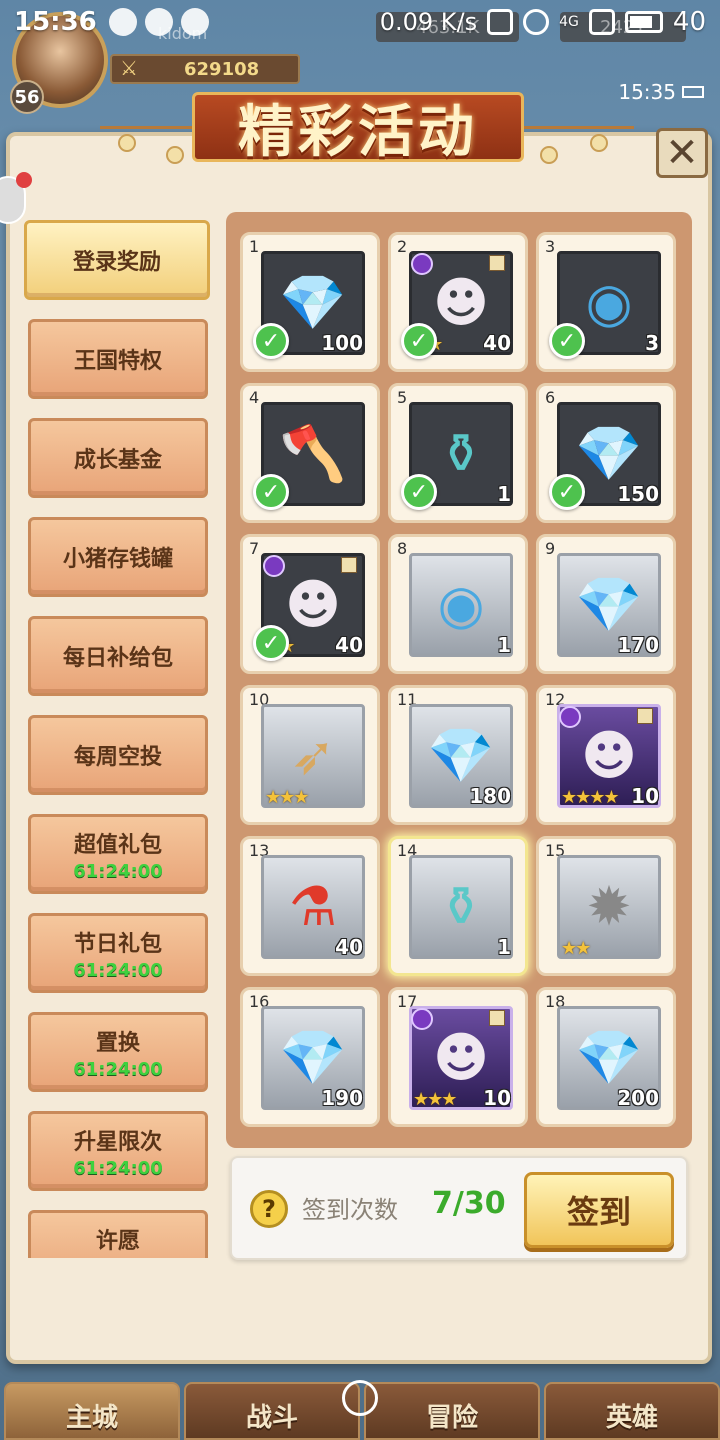 The image size is (720, 1440). I want to click on menu-item-label: 成长基金, so click(117, 460).